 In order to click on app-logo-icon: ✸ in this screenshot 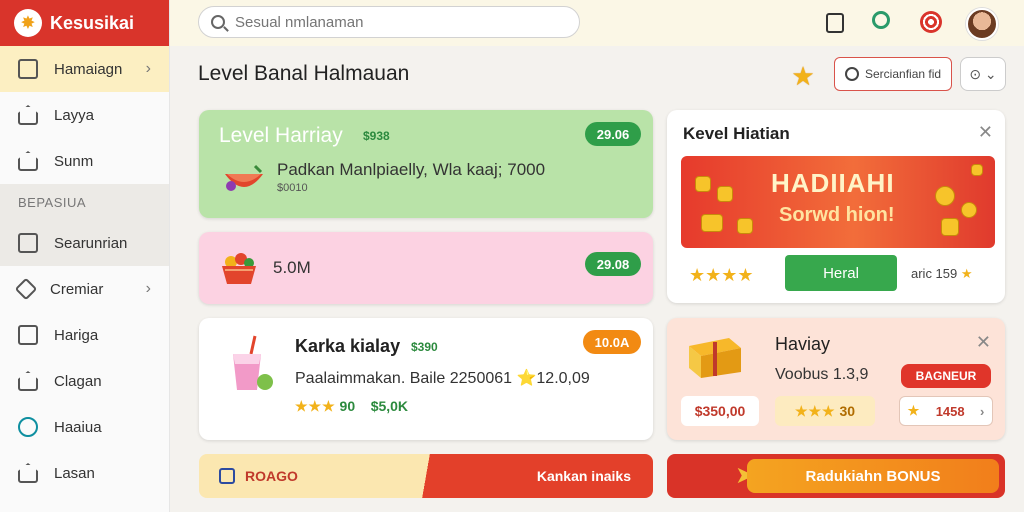, I will do `click(28, 23)`.